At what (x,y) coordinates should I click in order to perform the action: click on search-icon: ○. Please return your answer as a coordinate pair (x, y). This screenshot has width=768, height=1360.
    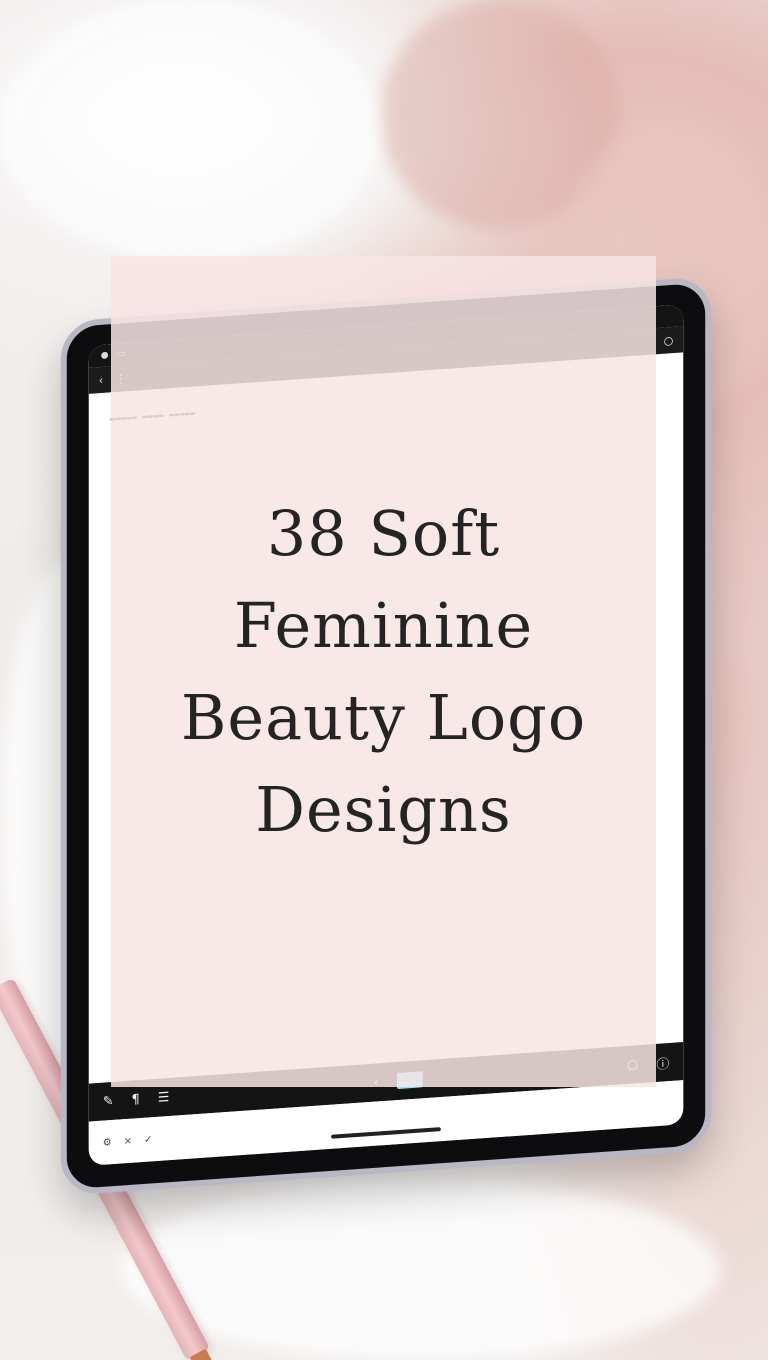
    Looking at the image, I should click on (668, 340).